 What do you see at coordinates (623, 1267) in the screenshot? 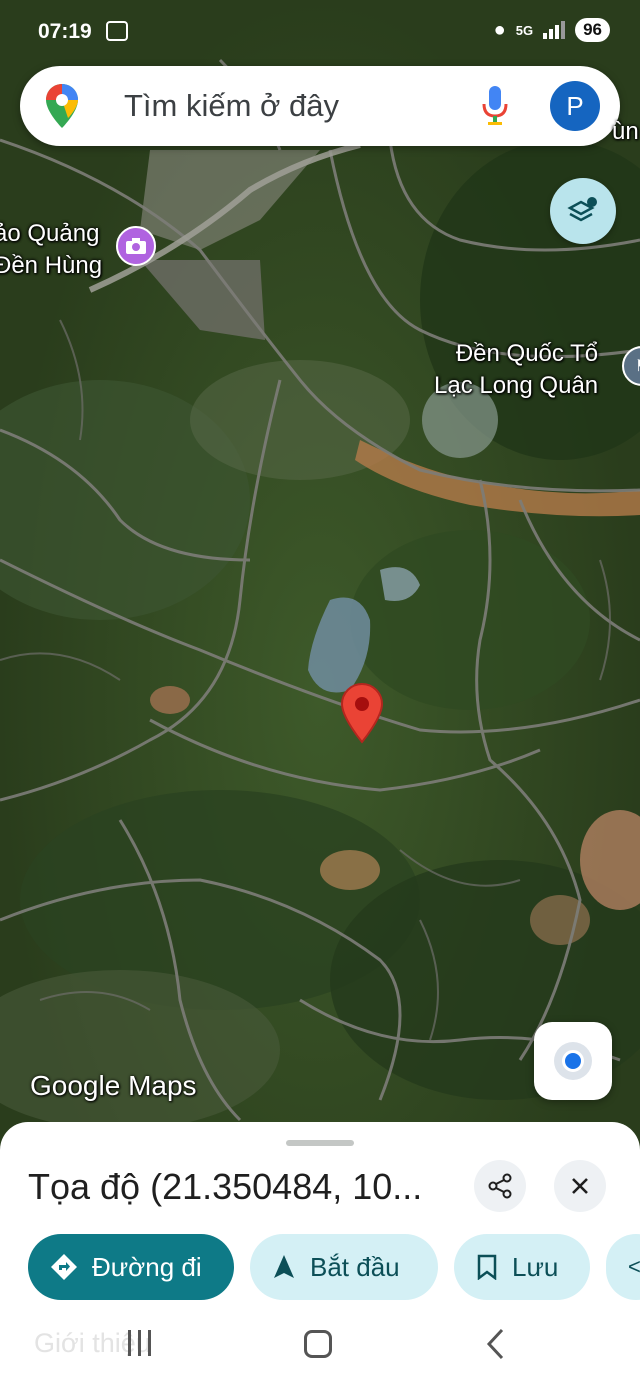
I see `more-actions-chip: <` at bounding box center [623, 1267].